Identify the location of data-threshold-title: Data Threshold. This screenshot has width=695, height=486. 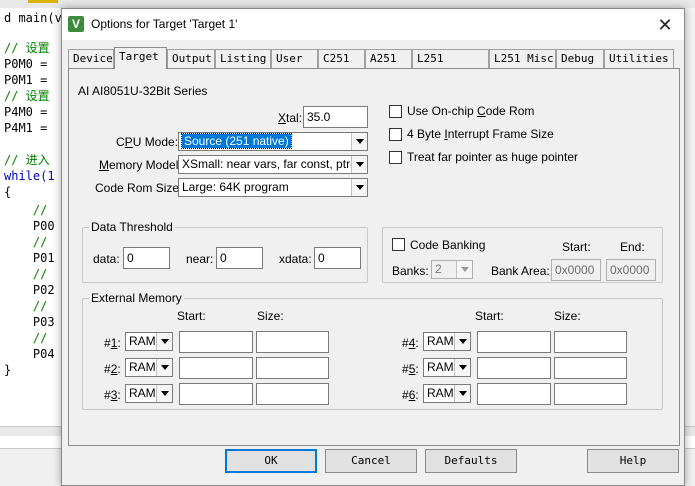
(132, 227).